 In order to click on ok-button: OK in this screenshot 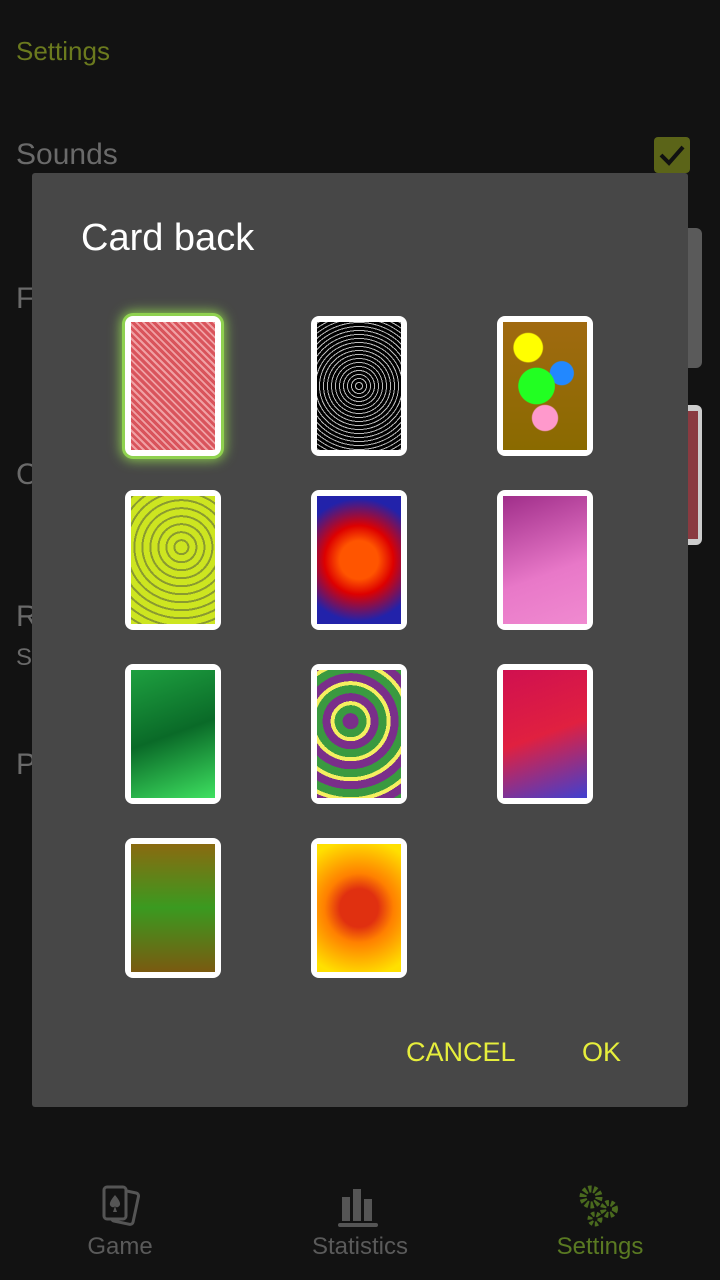, I will do `click(601, 1052)`.